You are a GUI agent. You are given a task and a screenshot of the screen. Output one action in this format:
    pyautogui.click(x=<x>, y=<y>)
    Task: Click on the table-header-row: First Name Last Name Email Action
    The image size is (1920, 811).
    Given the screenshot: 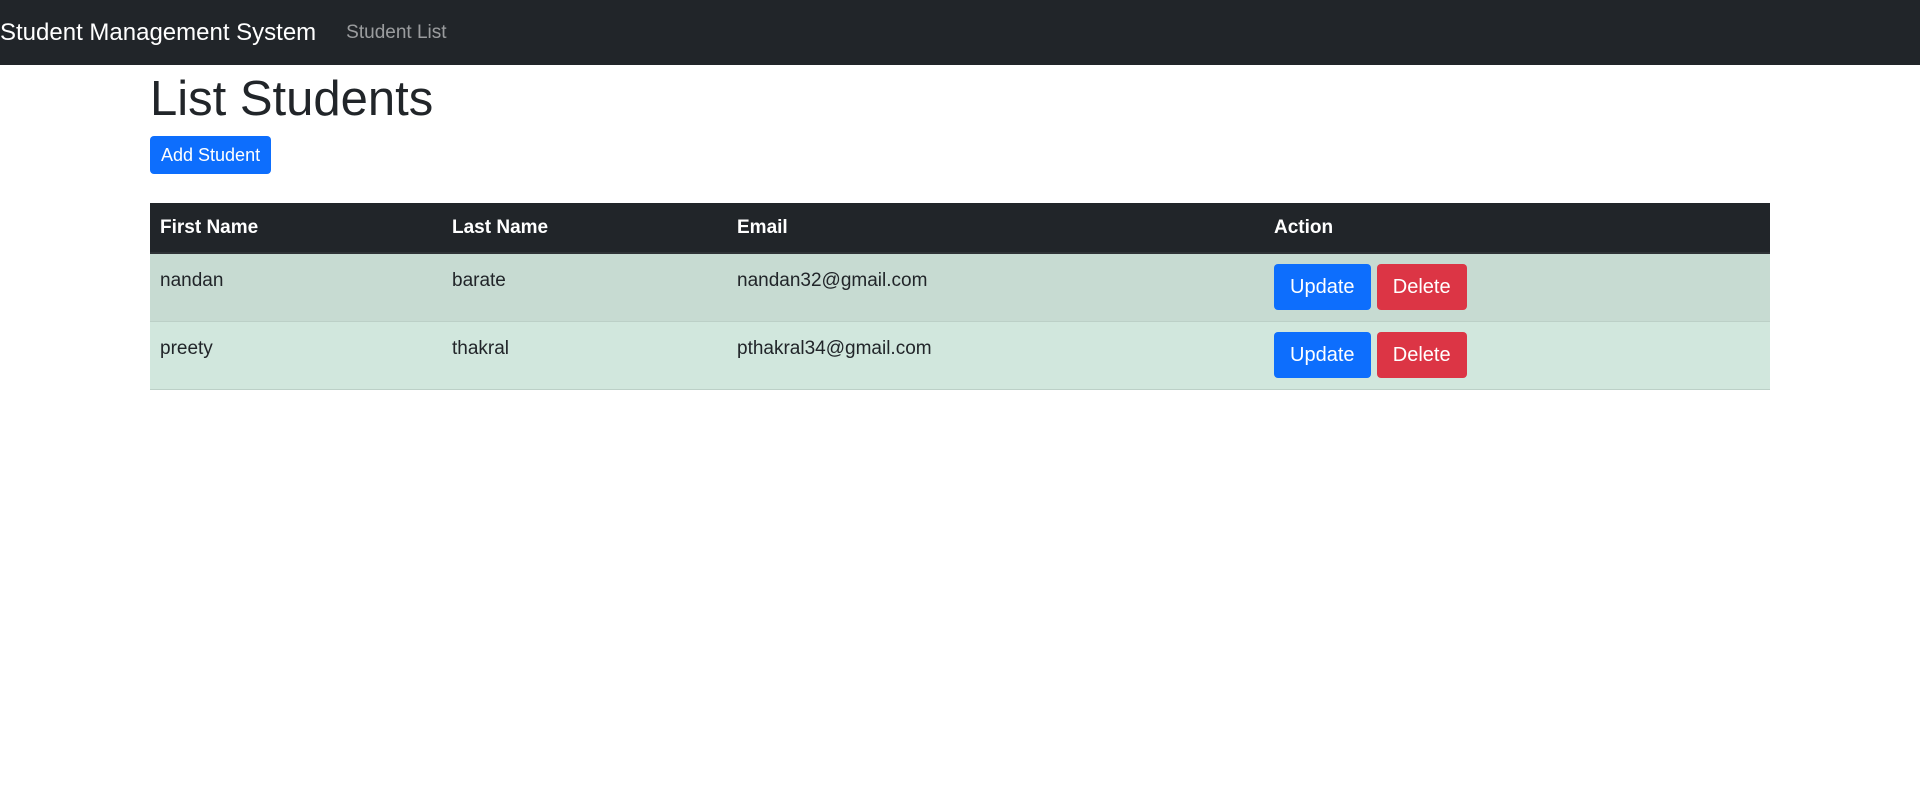 What is the action you would take?
    pyautogui.click(x=960, y=228)
    